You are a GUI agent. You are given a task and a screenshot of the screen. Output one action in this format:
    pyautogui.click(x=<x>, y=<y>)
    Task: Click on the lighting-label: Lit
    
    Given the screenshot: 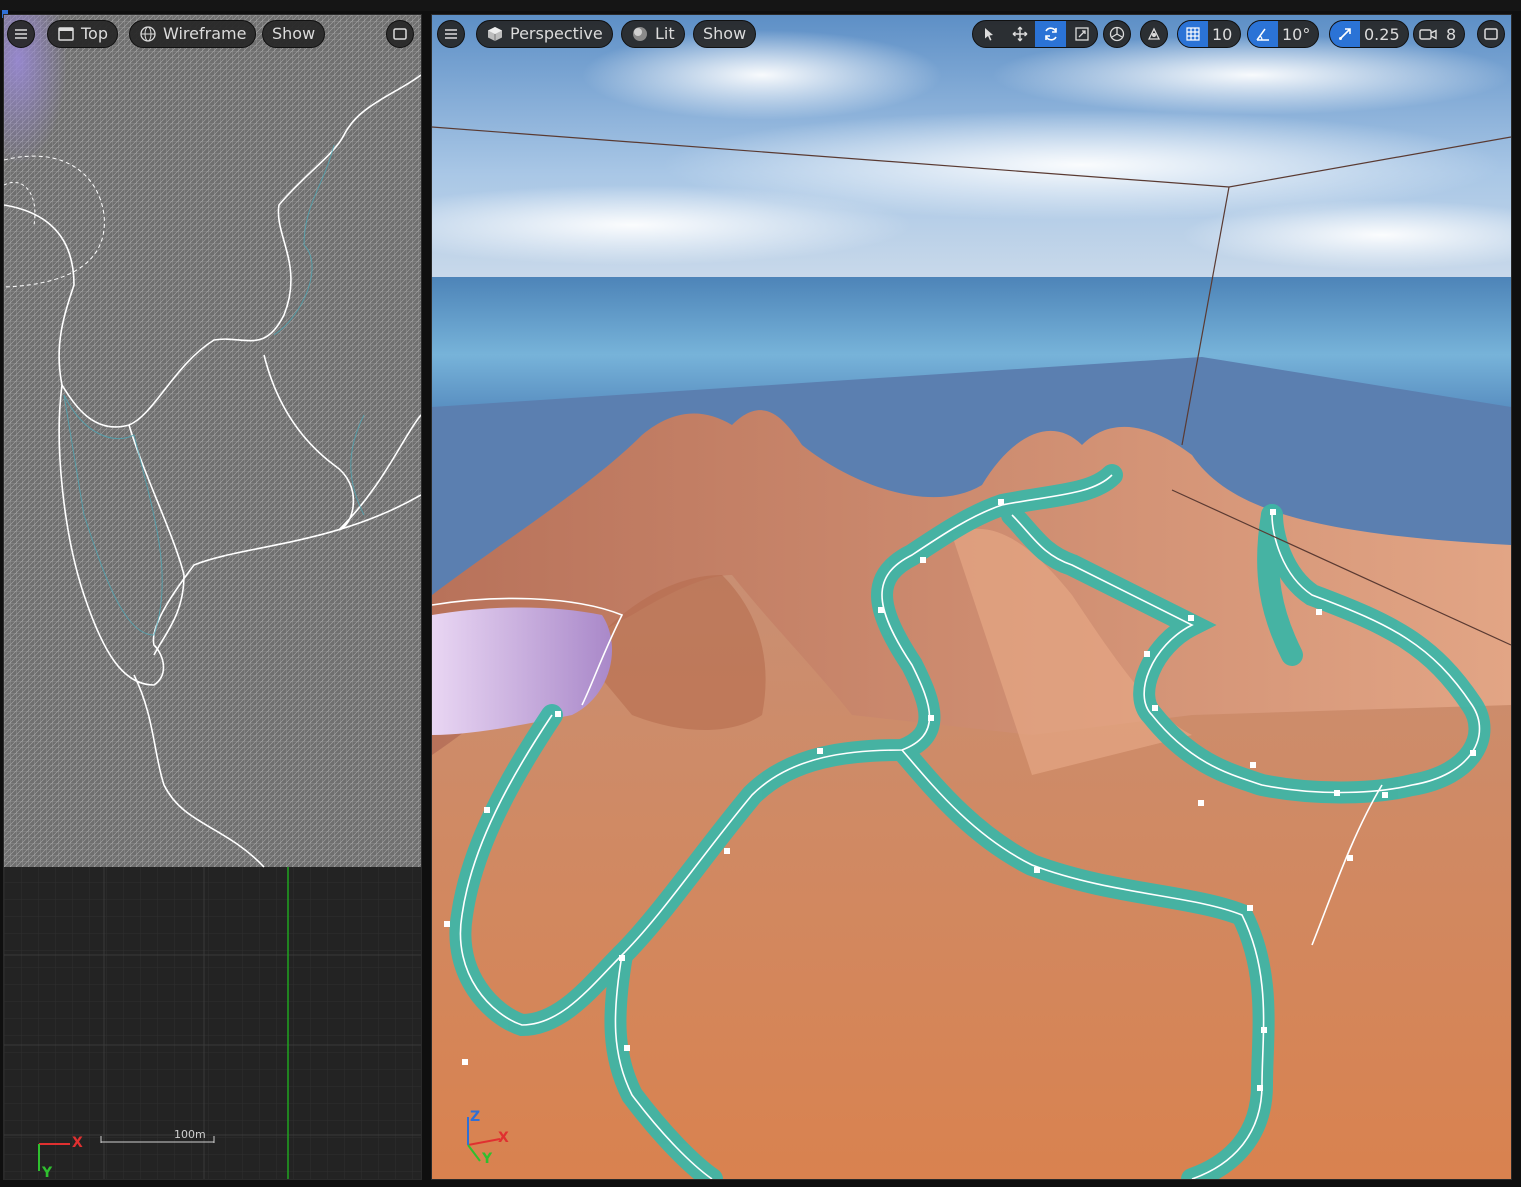 What is the action you would take?
    pyautogui.click(x=665, y=33)
    